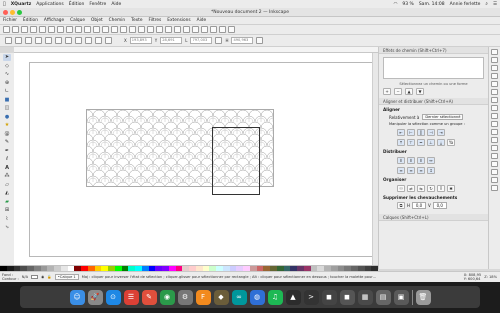  Describe the element at coordinates (242, 40) in the screenshot. I see `h-field: 490,963` at that location.